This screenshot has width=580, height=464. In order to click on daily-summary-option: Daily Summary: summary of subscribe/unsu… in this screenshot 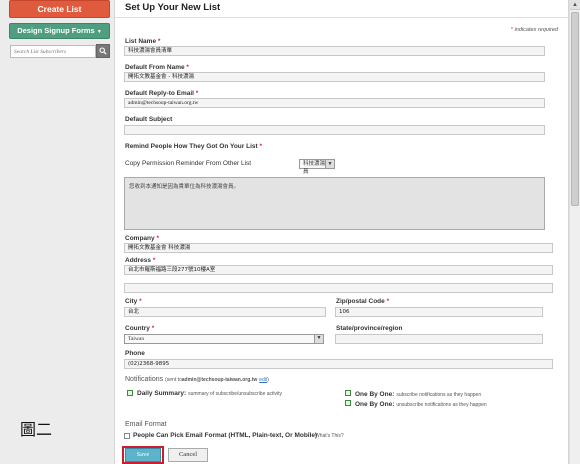, I will do `click(210, 393)`.